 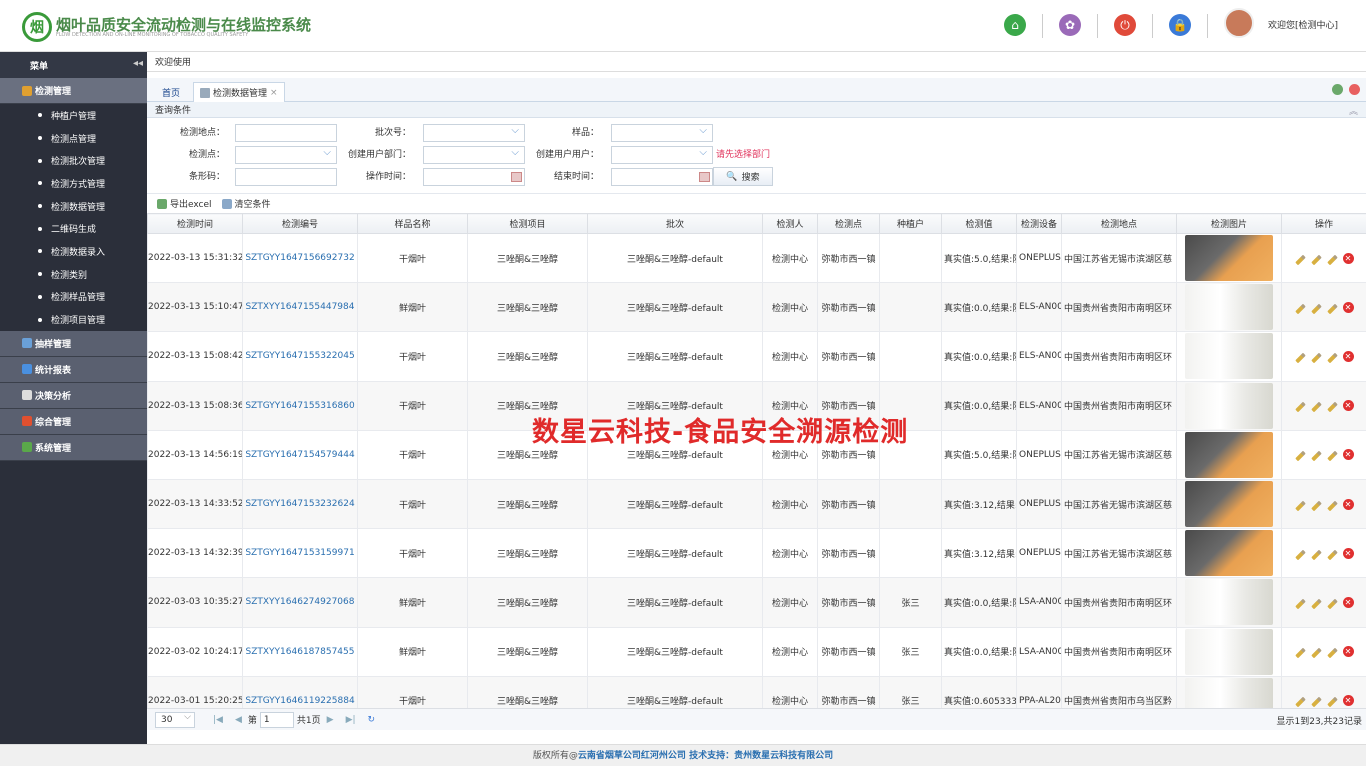 I want to click on first-page-icon: |◀, so click(x=218, y=720).